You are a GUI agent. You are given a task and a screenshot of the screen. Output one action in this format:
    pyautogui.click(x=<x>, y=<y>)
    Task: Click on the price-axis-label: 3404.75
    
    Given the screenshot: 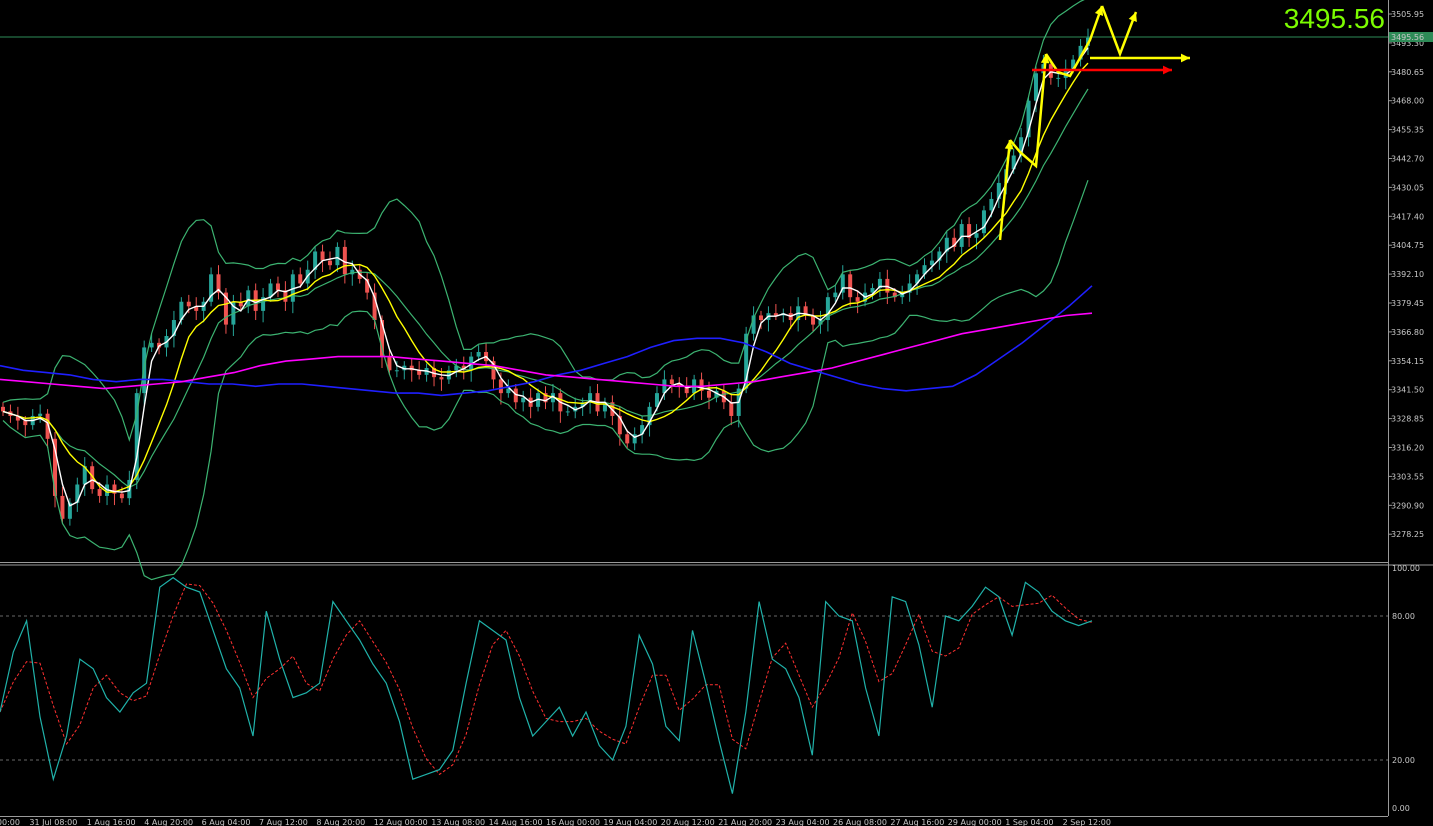 What is the action you would take?
    pyautogui.click(x=1407, y=245)
    